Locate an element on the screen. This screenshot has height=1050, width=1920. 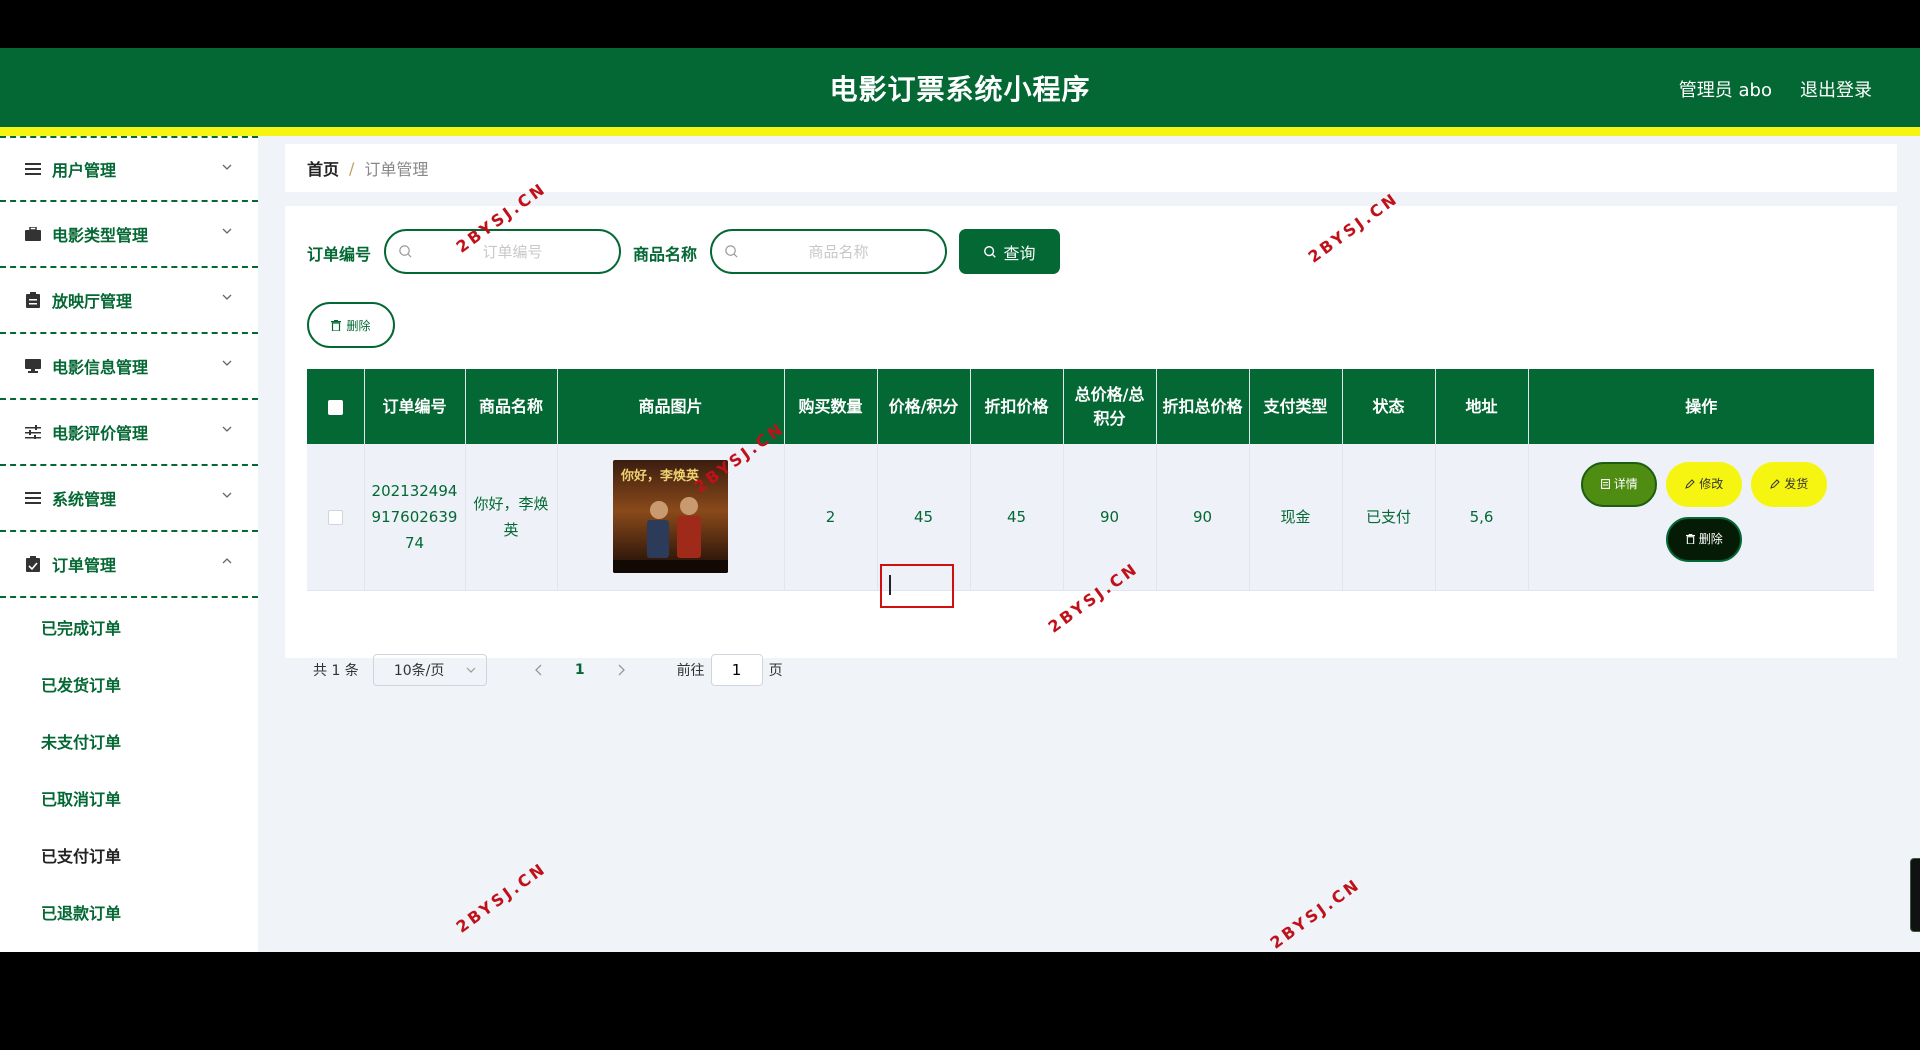
submenu-refunded-orders: 已退款订单 is located at coordinates (129, 911).